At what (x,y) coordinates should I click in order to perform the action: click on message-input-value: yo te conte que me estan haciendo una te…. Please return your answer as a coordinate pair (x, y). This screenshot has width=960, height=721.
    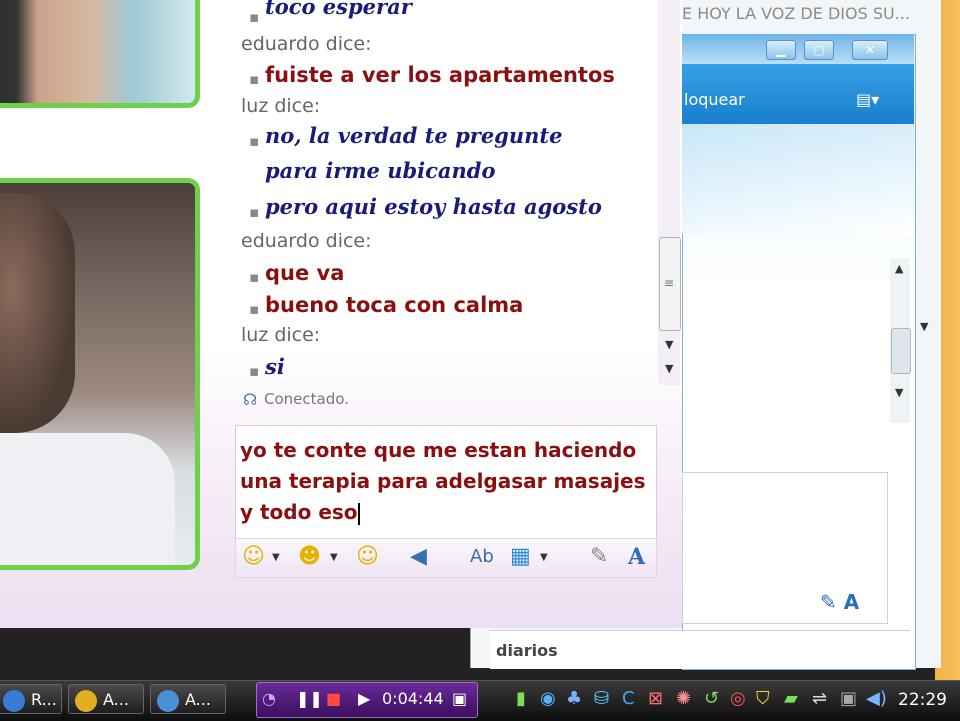
    Looking at the image, I should click on (443, 481).